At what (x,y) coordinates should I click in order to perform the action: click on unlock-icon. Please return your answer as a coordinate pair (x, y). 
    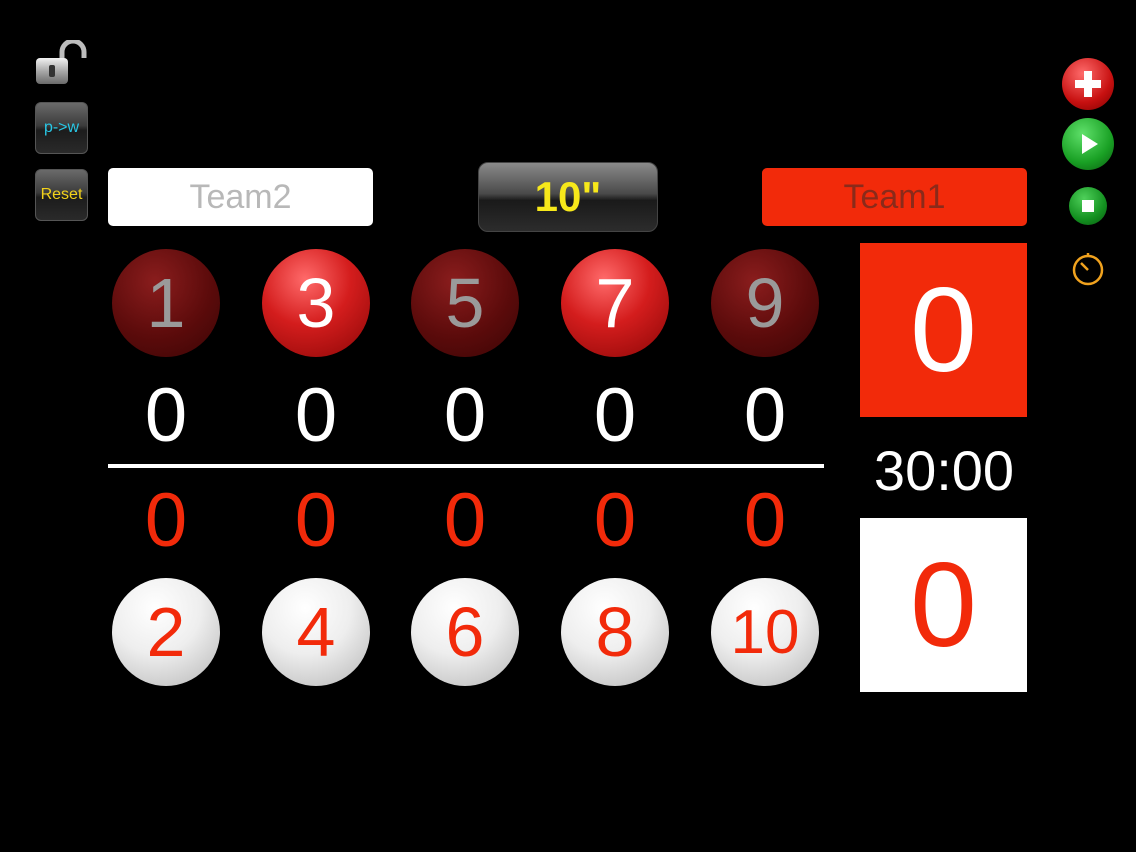
    Looking at the image, I should click on (61, 62).